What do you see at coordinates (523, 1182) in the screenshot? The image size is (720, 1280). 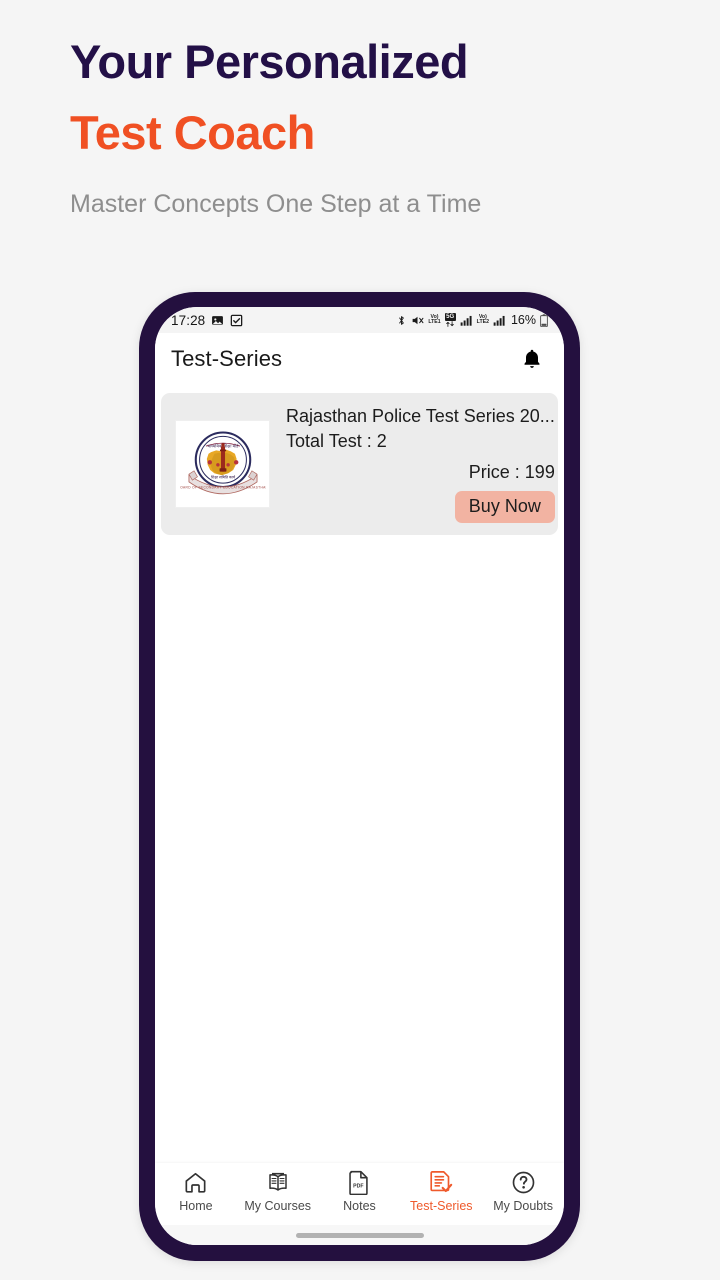 I see `question-circle-icon` at bounding box center [523, 1182].